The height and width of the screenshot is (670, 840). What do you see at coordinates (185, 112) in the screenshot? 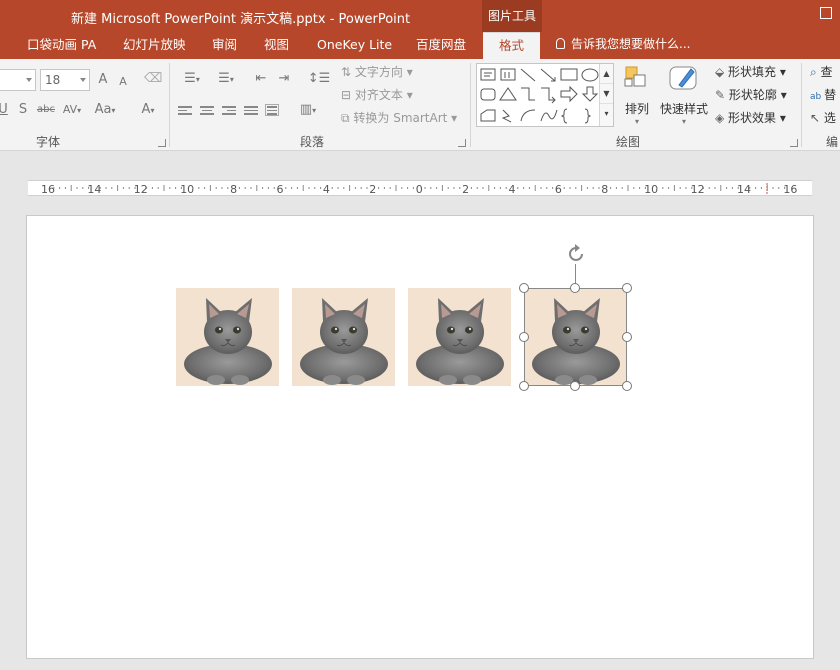
I see `align-left-icon` at bounding box center [185, 112].